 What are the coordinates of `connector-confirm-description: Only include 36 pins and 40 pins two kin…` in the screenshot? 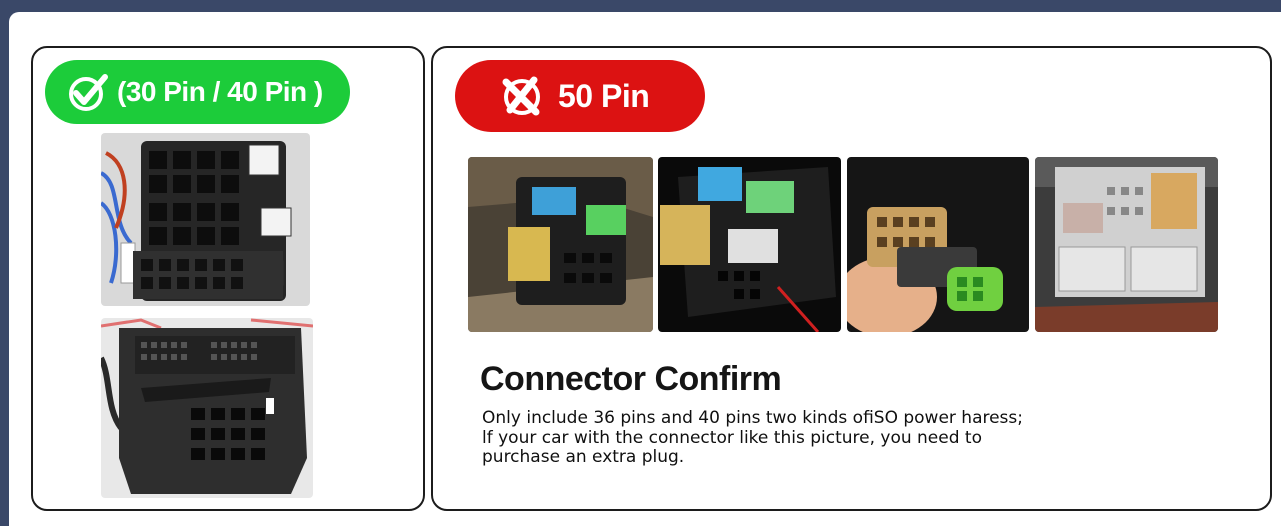 It's located at (812, 438).